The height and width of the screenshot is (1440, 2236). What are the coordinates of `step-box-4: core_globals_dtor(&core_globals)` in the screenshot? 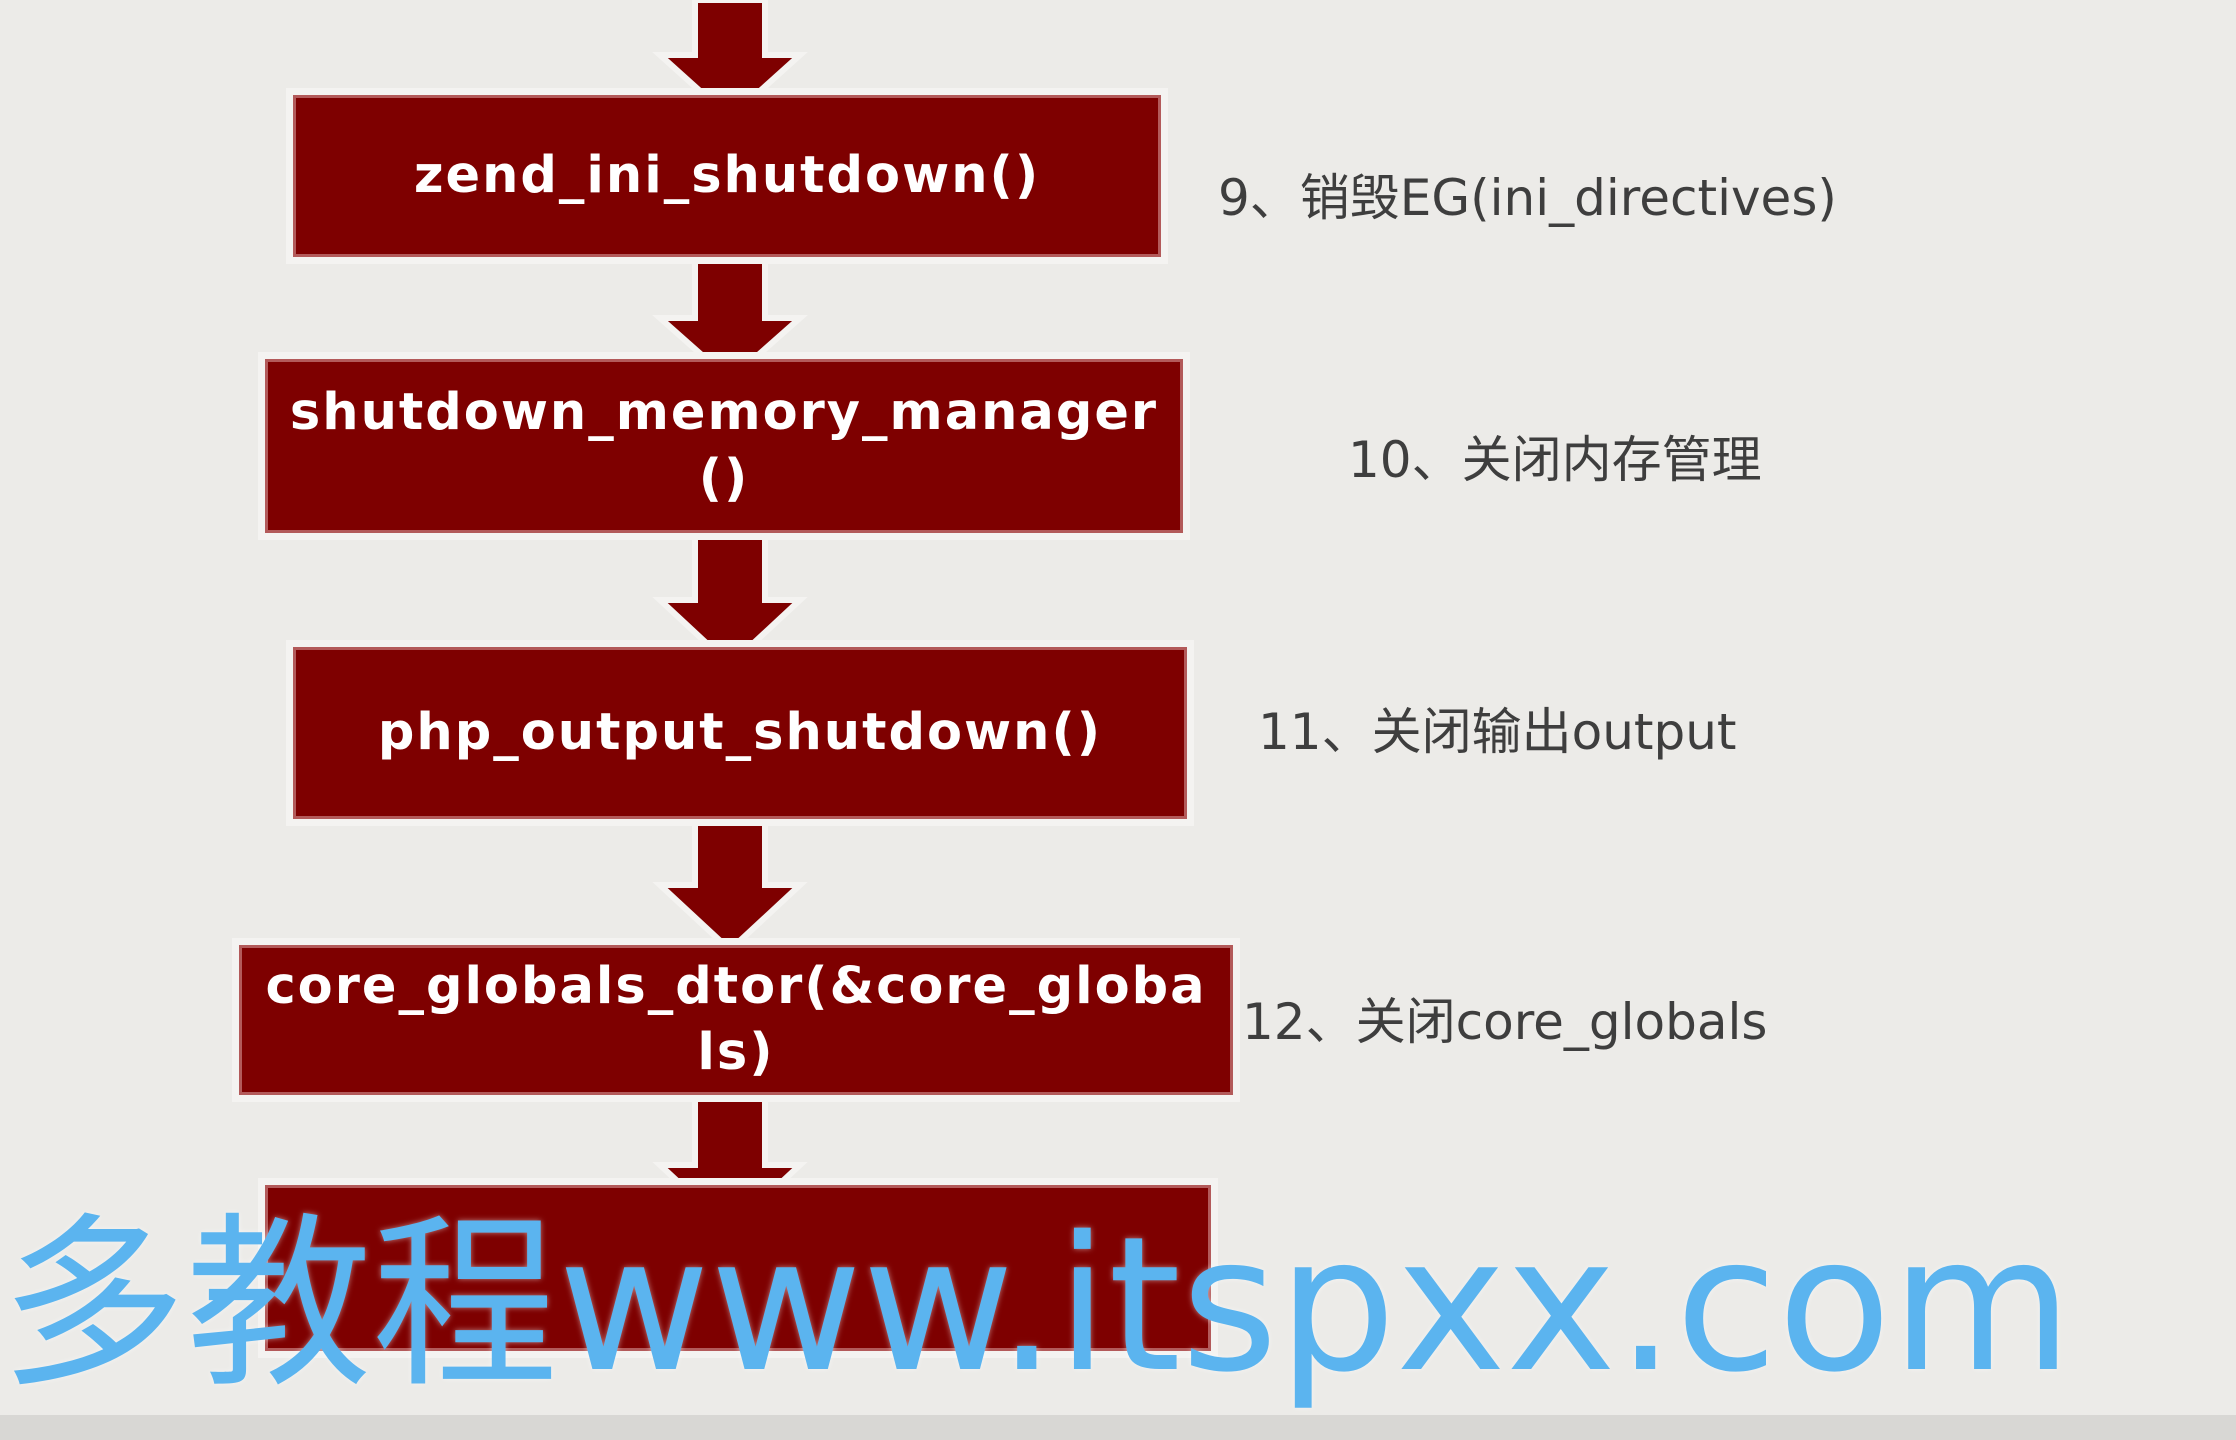 It's located at (736, 1020).